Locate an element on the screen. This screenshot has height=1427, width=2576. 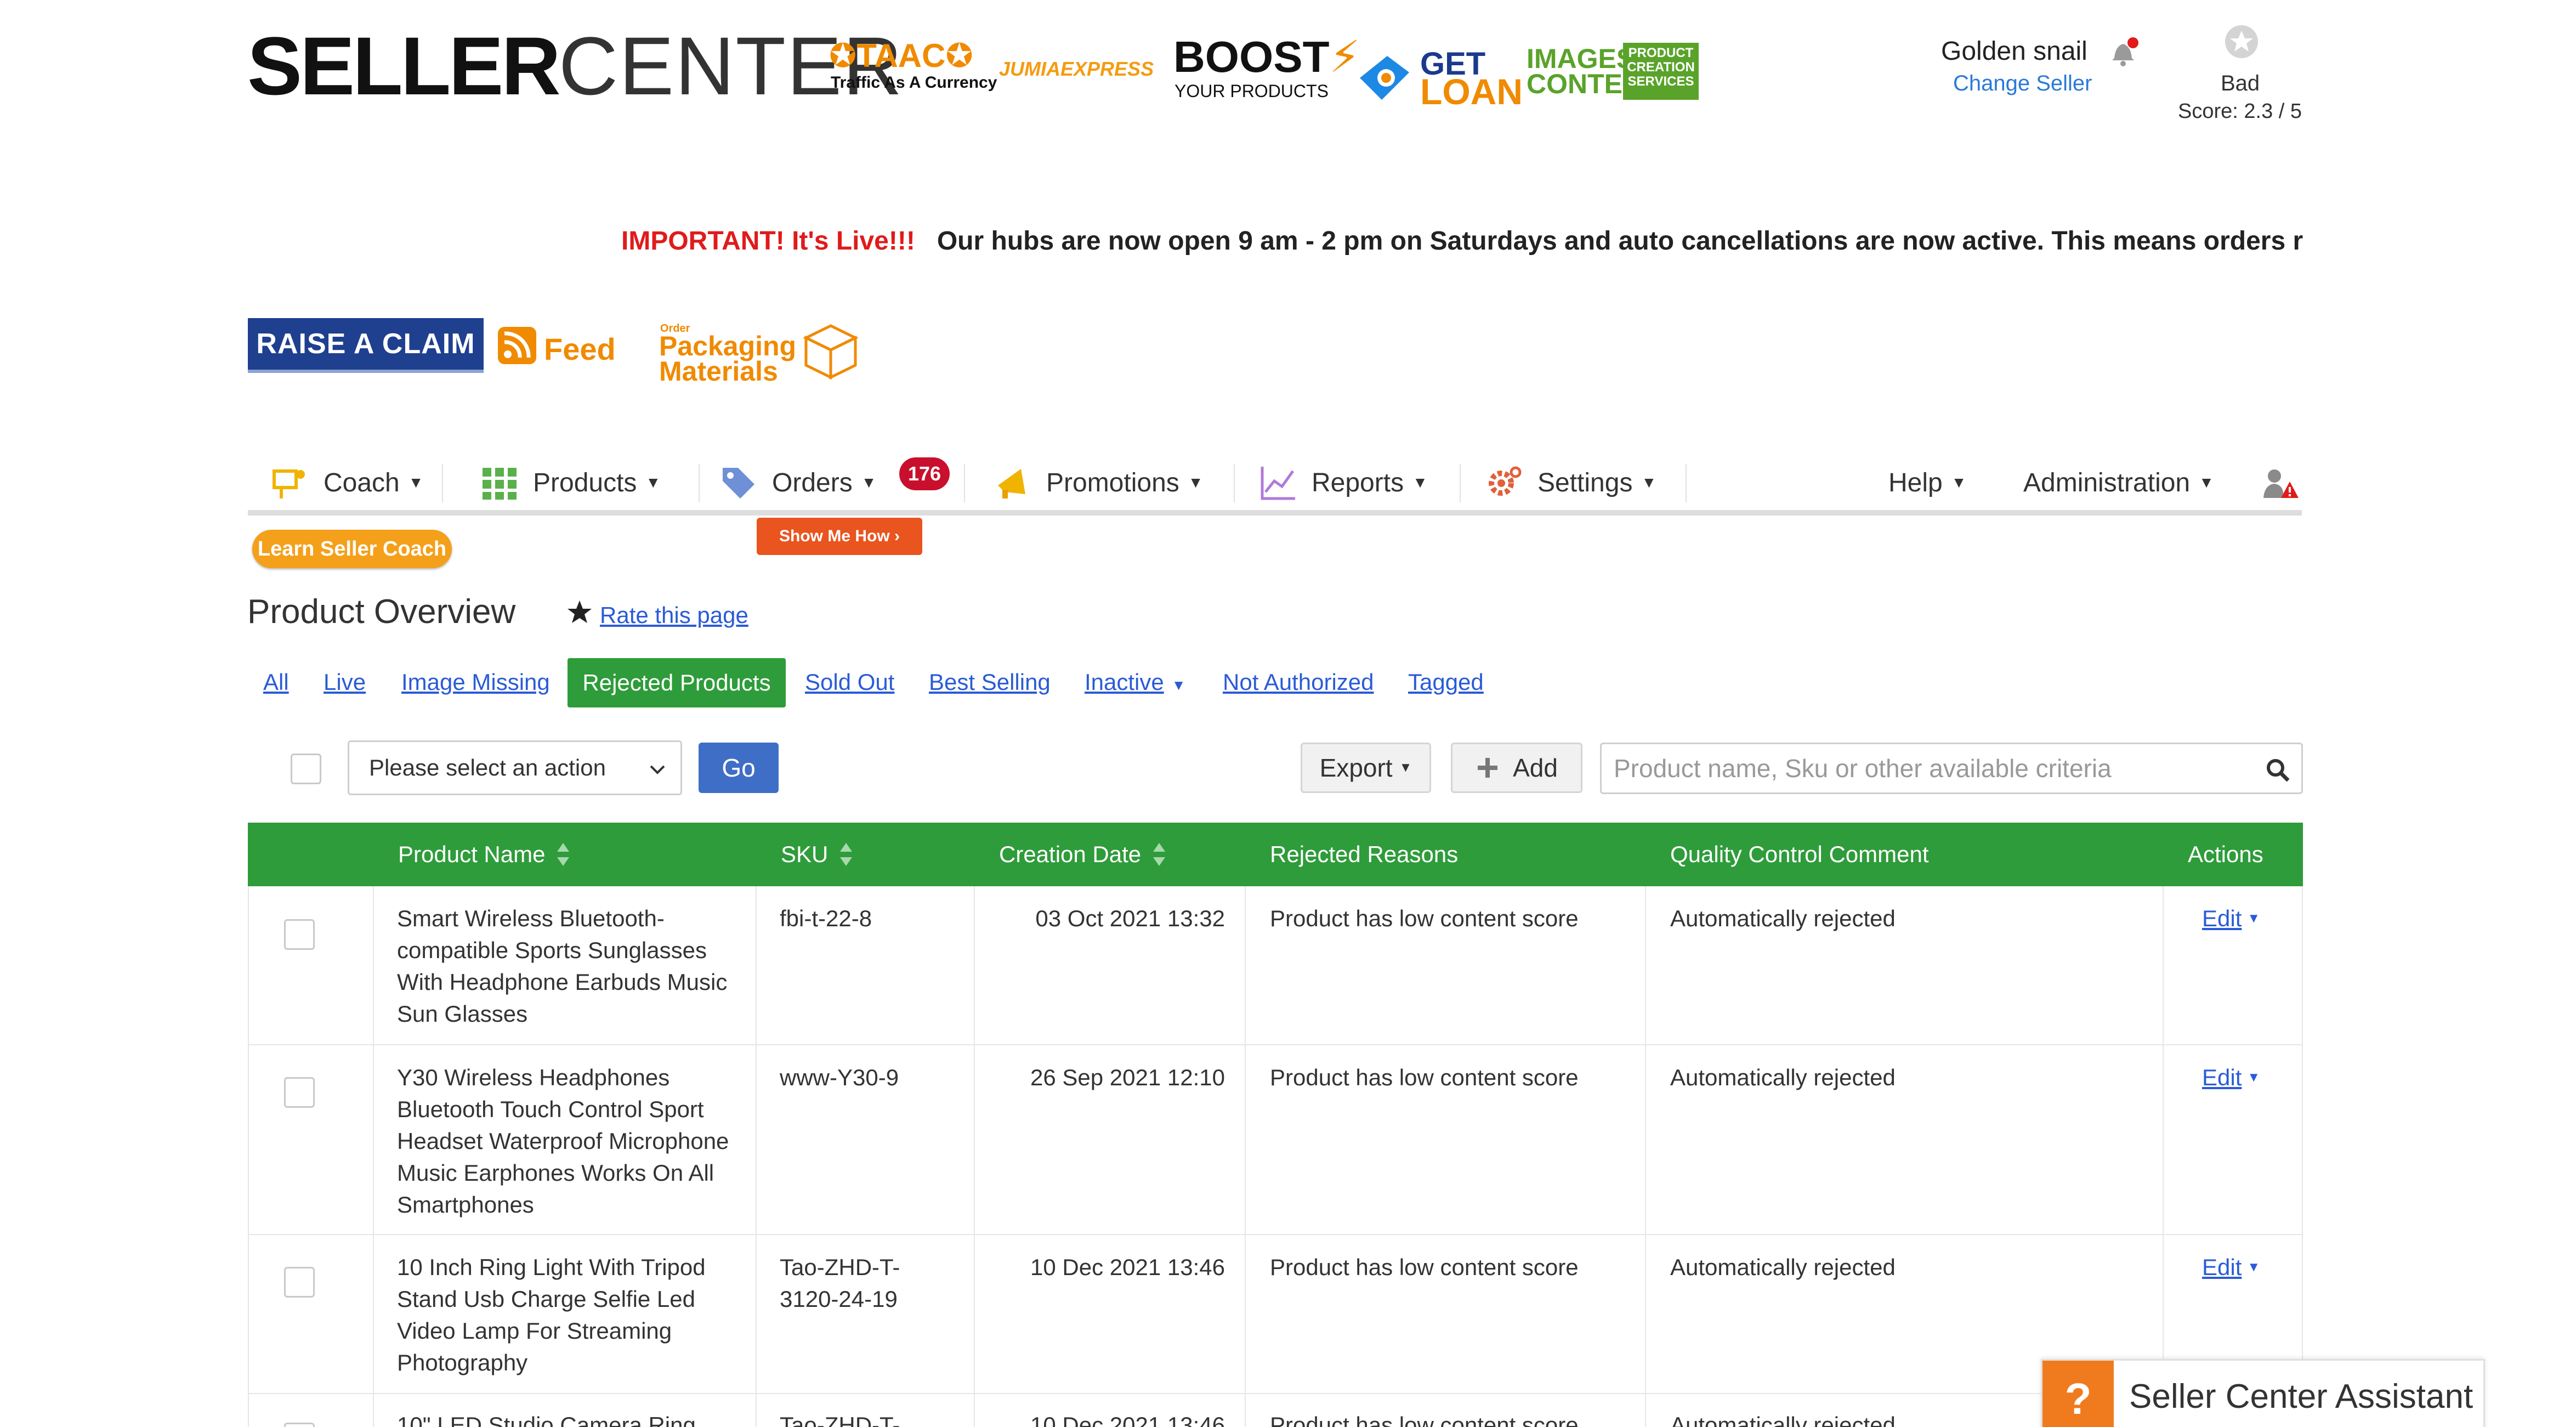
nav-promotions: Promotions ▼ is located at coordinates (1098, 483).